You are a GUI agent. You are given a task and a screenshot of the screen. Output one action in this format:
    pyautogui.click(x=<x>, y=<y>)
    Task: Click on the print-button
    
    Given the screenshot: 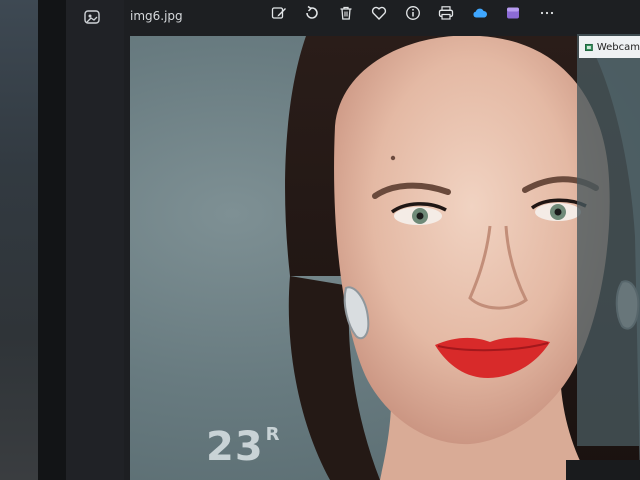 What is the action you would take?
    pyautogui.click(x=447, y=13)
    